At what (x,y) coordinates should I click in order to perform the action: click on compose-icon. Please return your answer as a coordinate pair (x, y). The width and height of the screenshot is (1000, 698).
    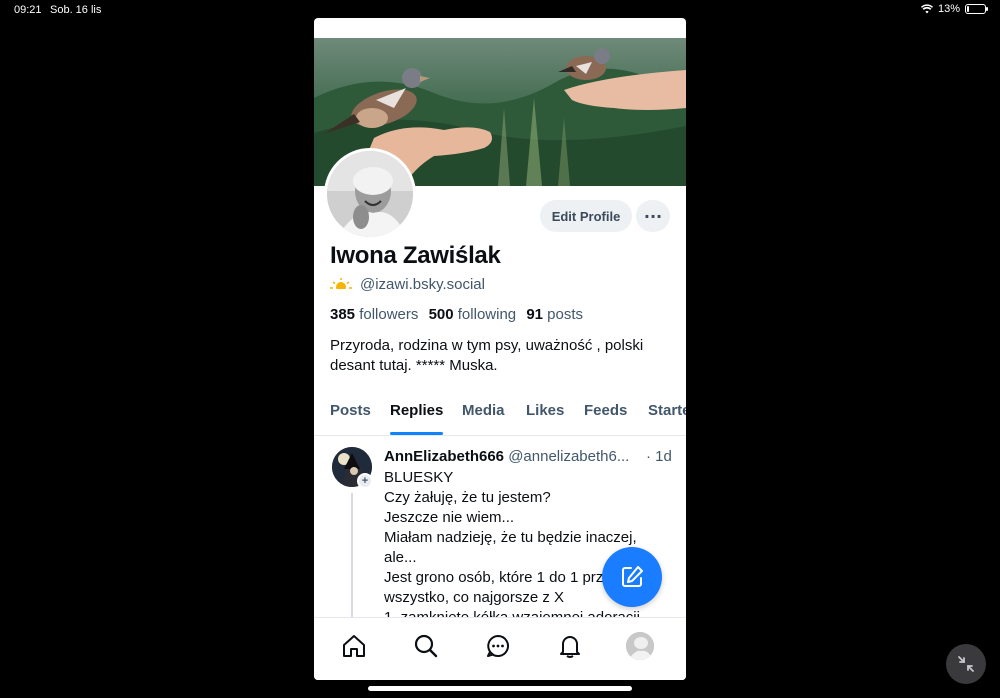
    Looking at the image, I should click on (632, 576).